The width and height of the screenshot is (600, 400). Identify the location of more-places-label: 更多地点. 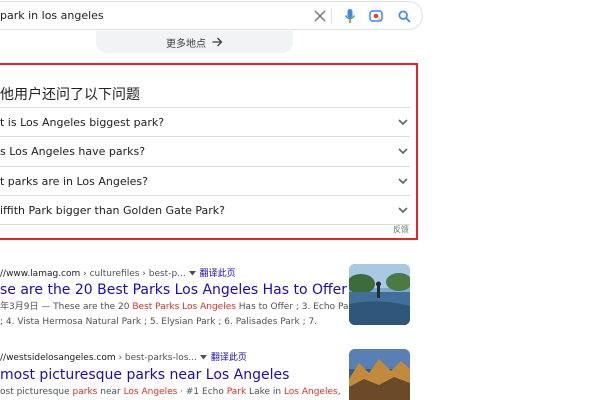
(186, 44).